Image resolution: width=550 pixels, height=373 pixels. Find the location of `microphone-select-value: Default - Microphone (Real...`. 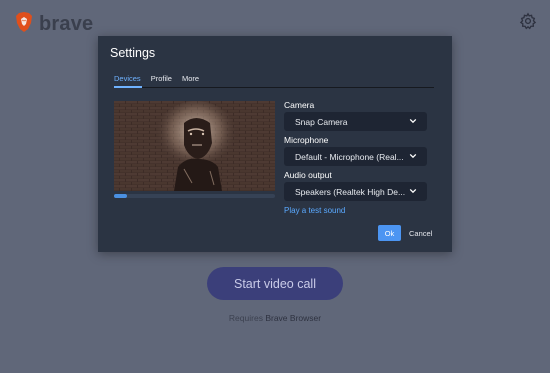

microphone-select-value: Default - Microphone (Real... is located at coordinates (349, 156).